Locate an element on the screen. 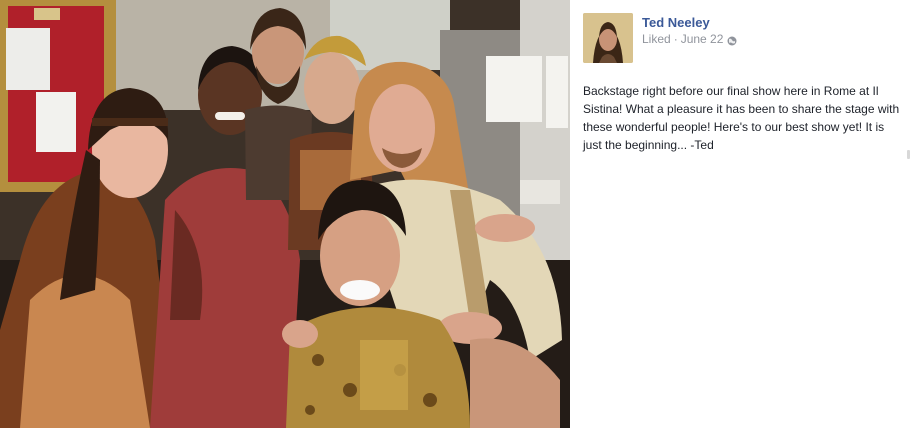 The image size is (914, 428). author-header: Ted Neeley Liked · June 22 is located at coordinates (660, 38).